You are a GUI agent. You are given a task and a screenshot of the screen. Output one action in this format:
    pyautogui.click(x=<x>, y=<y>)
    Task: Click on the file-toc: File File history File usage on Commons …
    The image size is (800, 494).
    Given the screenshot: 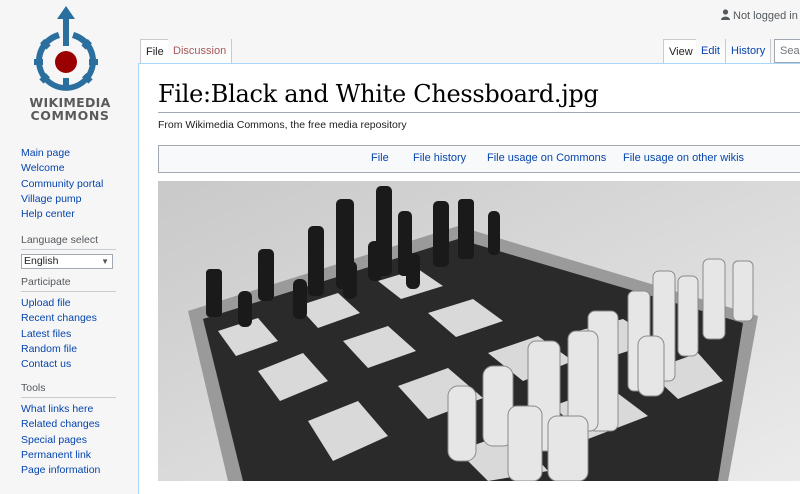 What is the action you would take?
    pyautogui.click(x=479, y=159)
    